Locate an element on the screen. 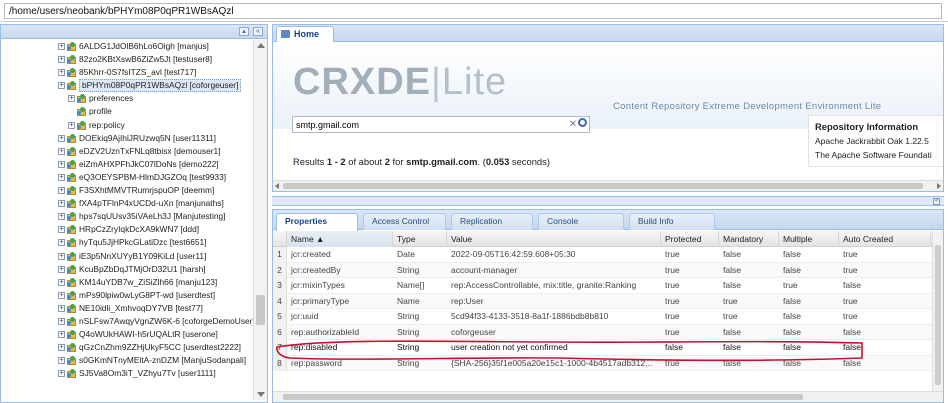 The height and width of the screenshot is (403, 948). property-multiple: false is located at coordinates (792, 254).